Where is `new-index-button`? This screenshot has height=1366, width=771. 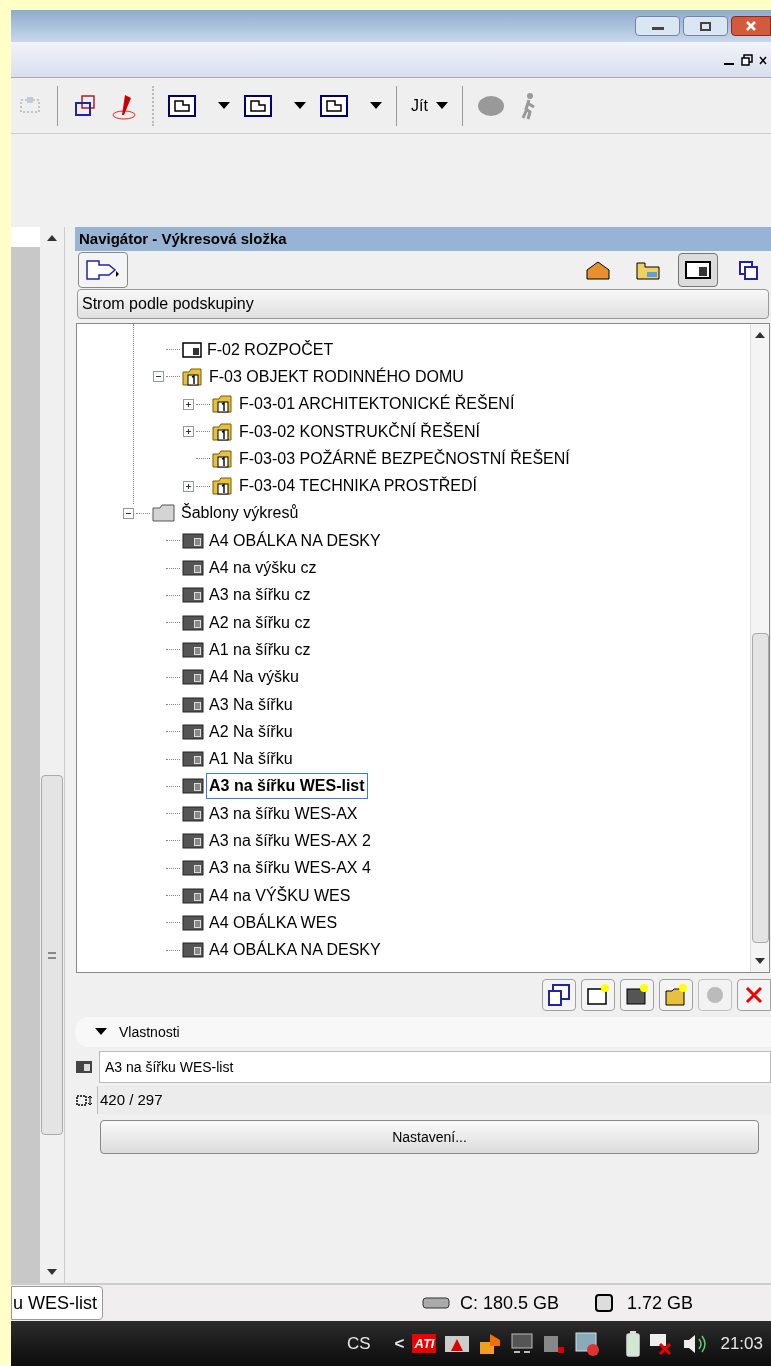 new-index-button is located at coordinates (559, 995).